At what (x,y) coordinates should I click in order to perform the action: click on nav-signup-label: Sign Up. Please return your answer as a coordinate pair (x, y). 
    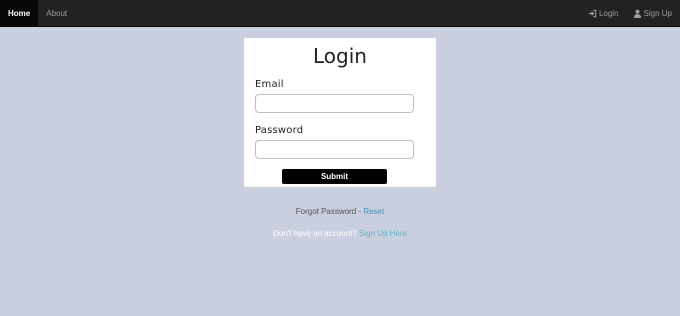
    Looking at the image, I should click on (657, 13).